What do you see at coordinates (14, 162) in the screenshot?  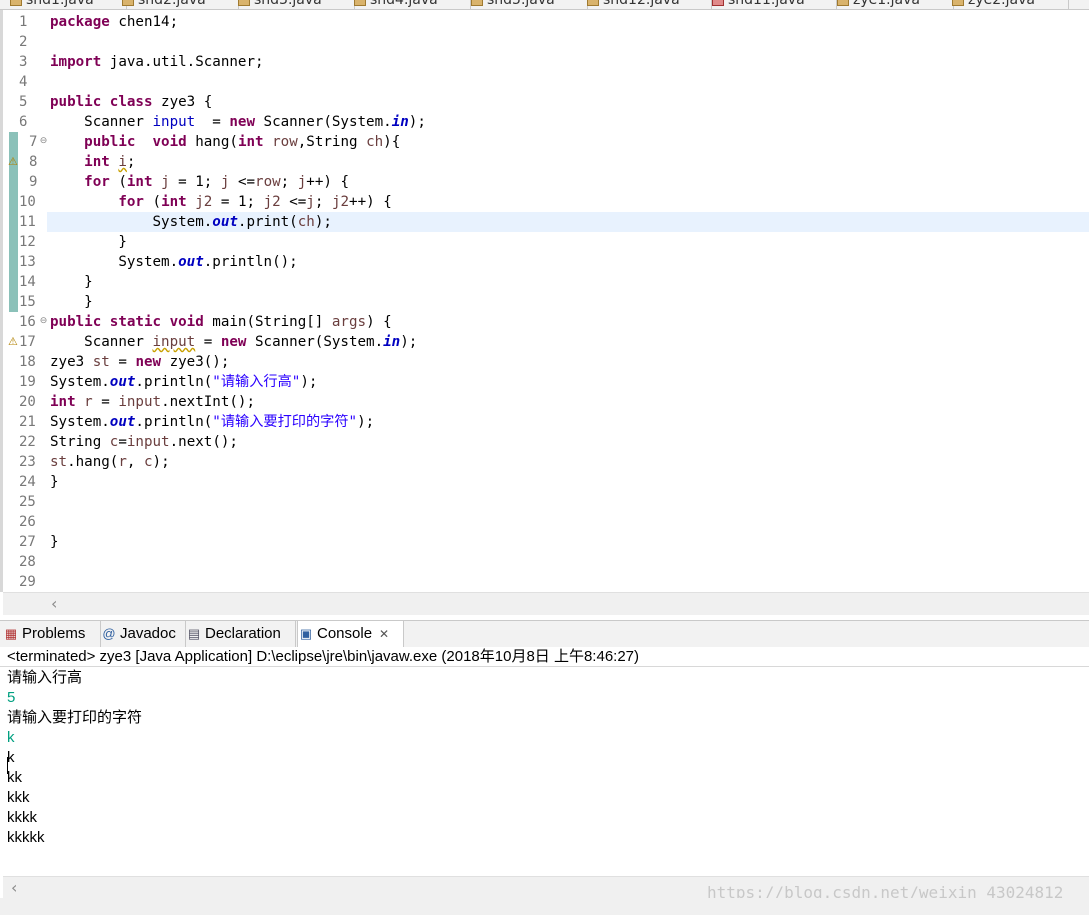 I see `warning-icon: ⚠` at bounding box center [14, 162].